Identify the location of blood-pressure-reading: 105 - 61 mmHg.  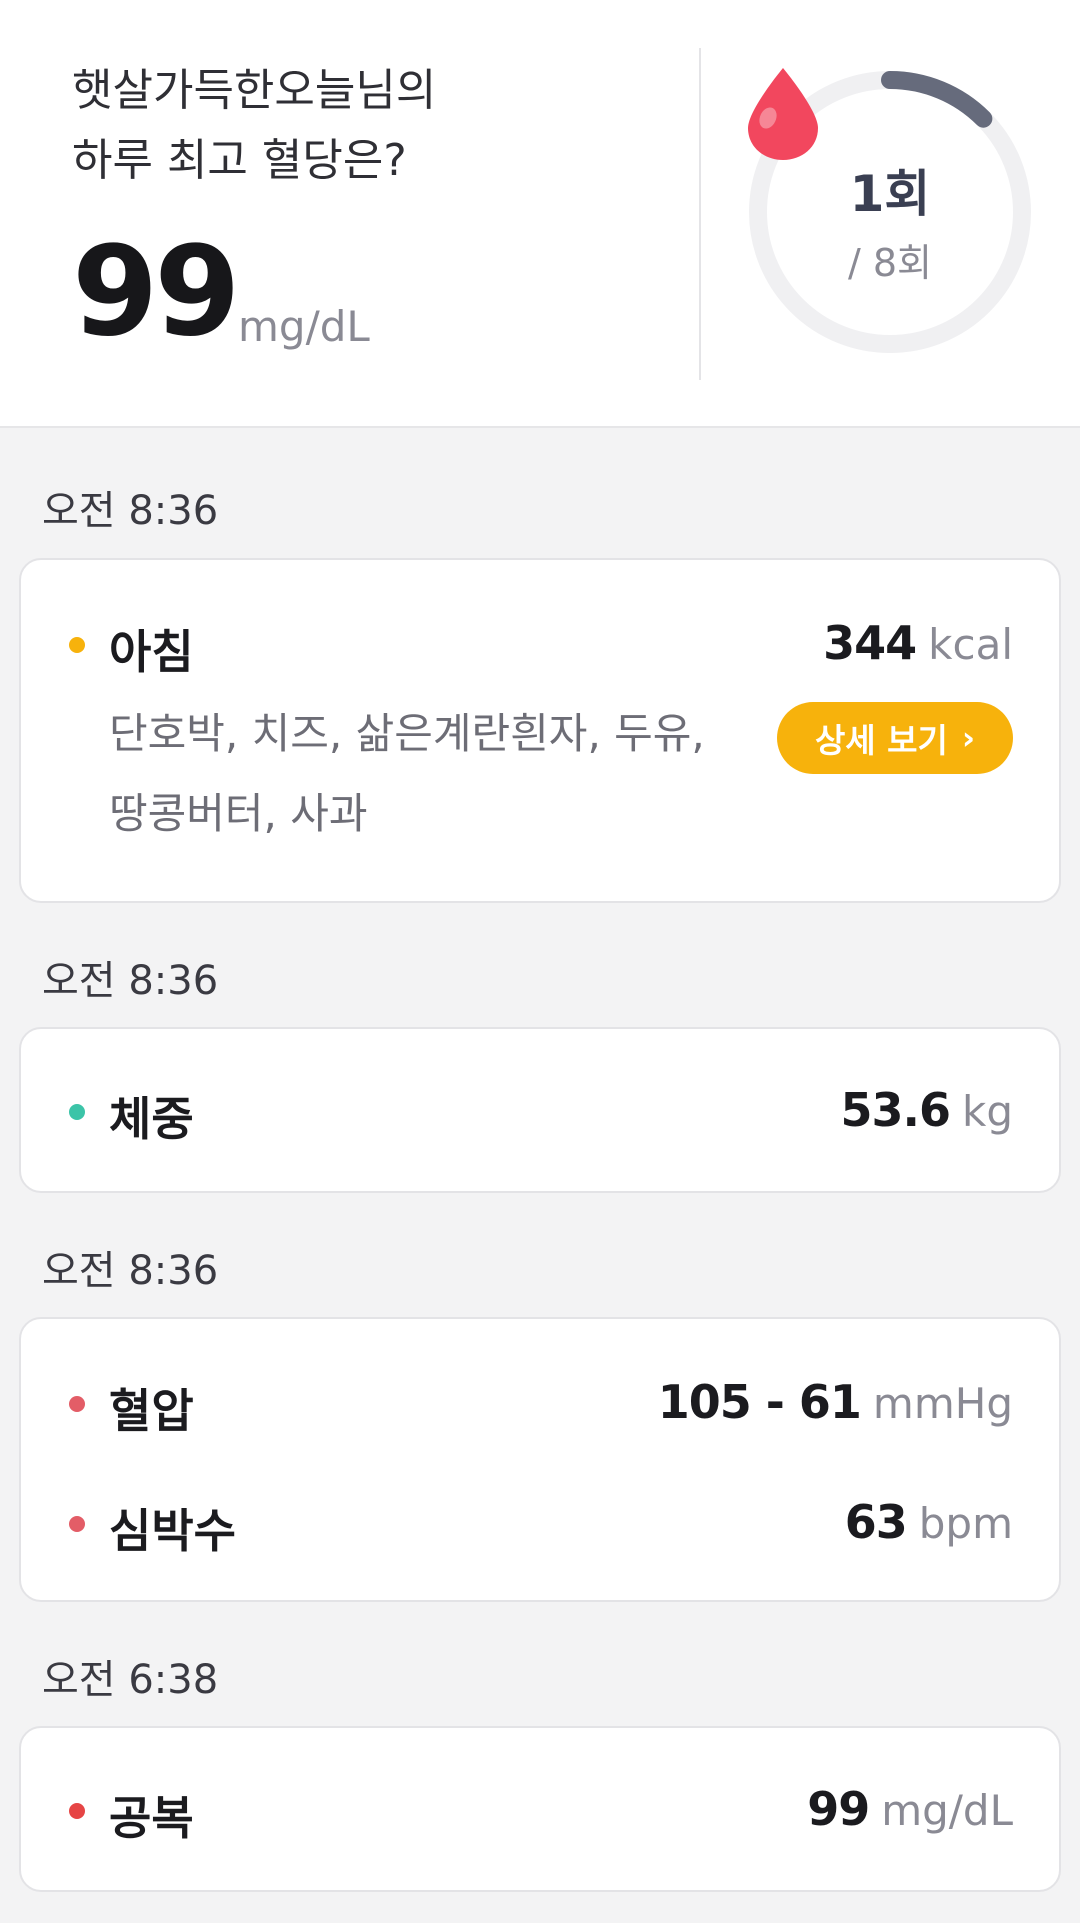
(835, 1402).